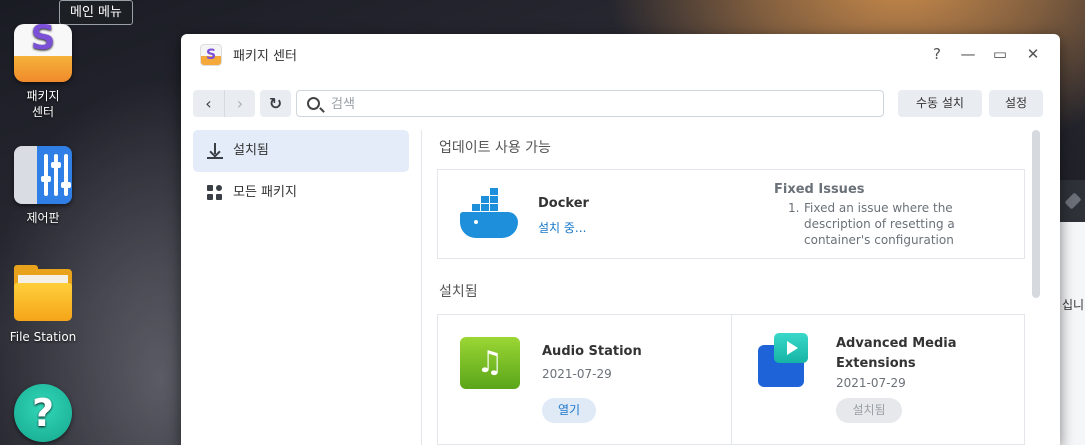 The width and height of the screenshot is (1085, 445). I want to click on help-button: ?, so click(937, 54).